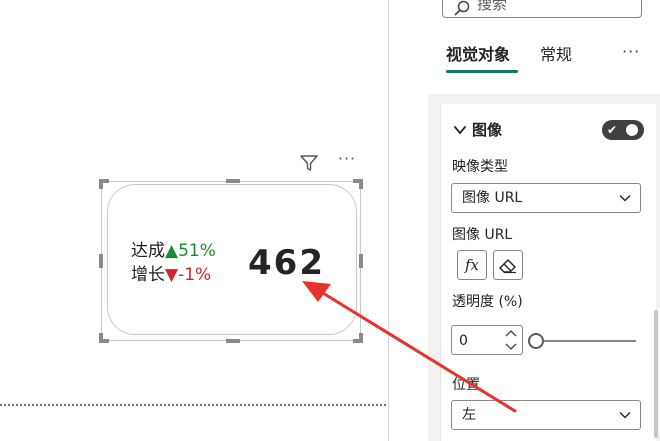 The height and width of the screenshot is (441, 660). Describe the element at coordinates (480, 167) in the screenshot. I see `image-type-label: 映像类型` at that location.